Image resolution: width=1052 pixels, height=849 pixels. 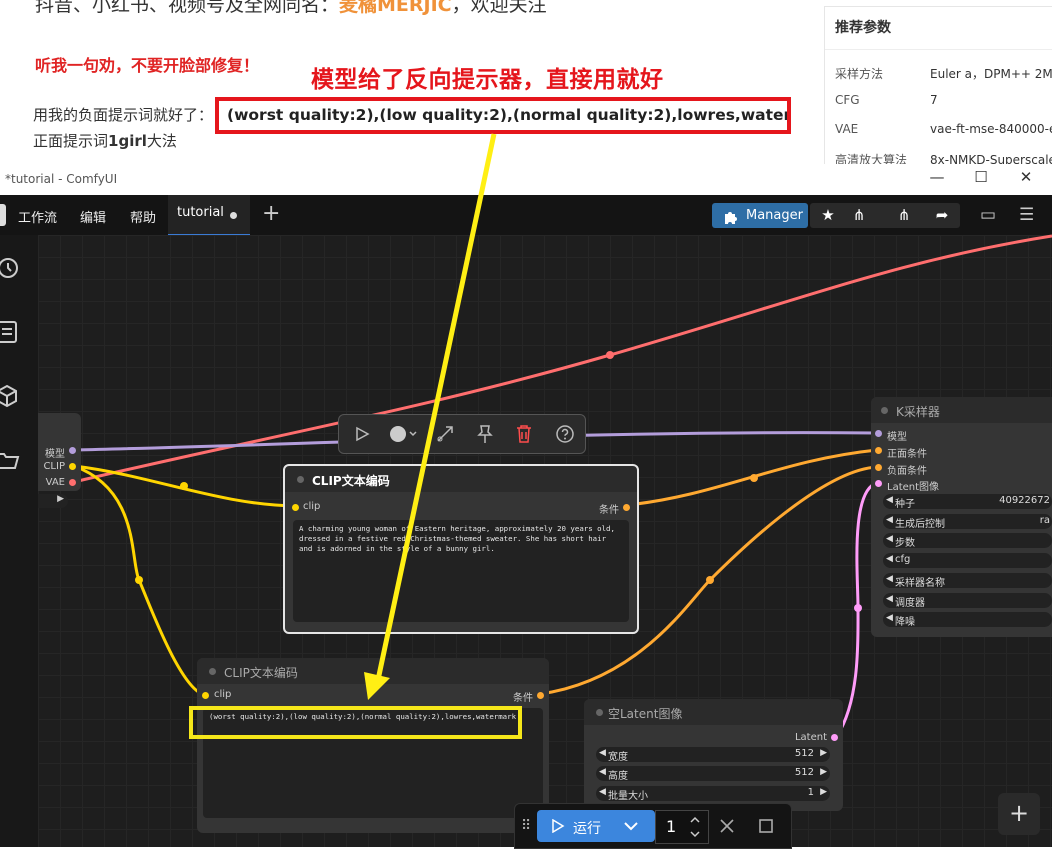 I want to click on puzzle-icon, so click(x=731, y=218).